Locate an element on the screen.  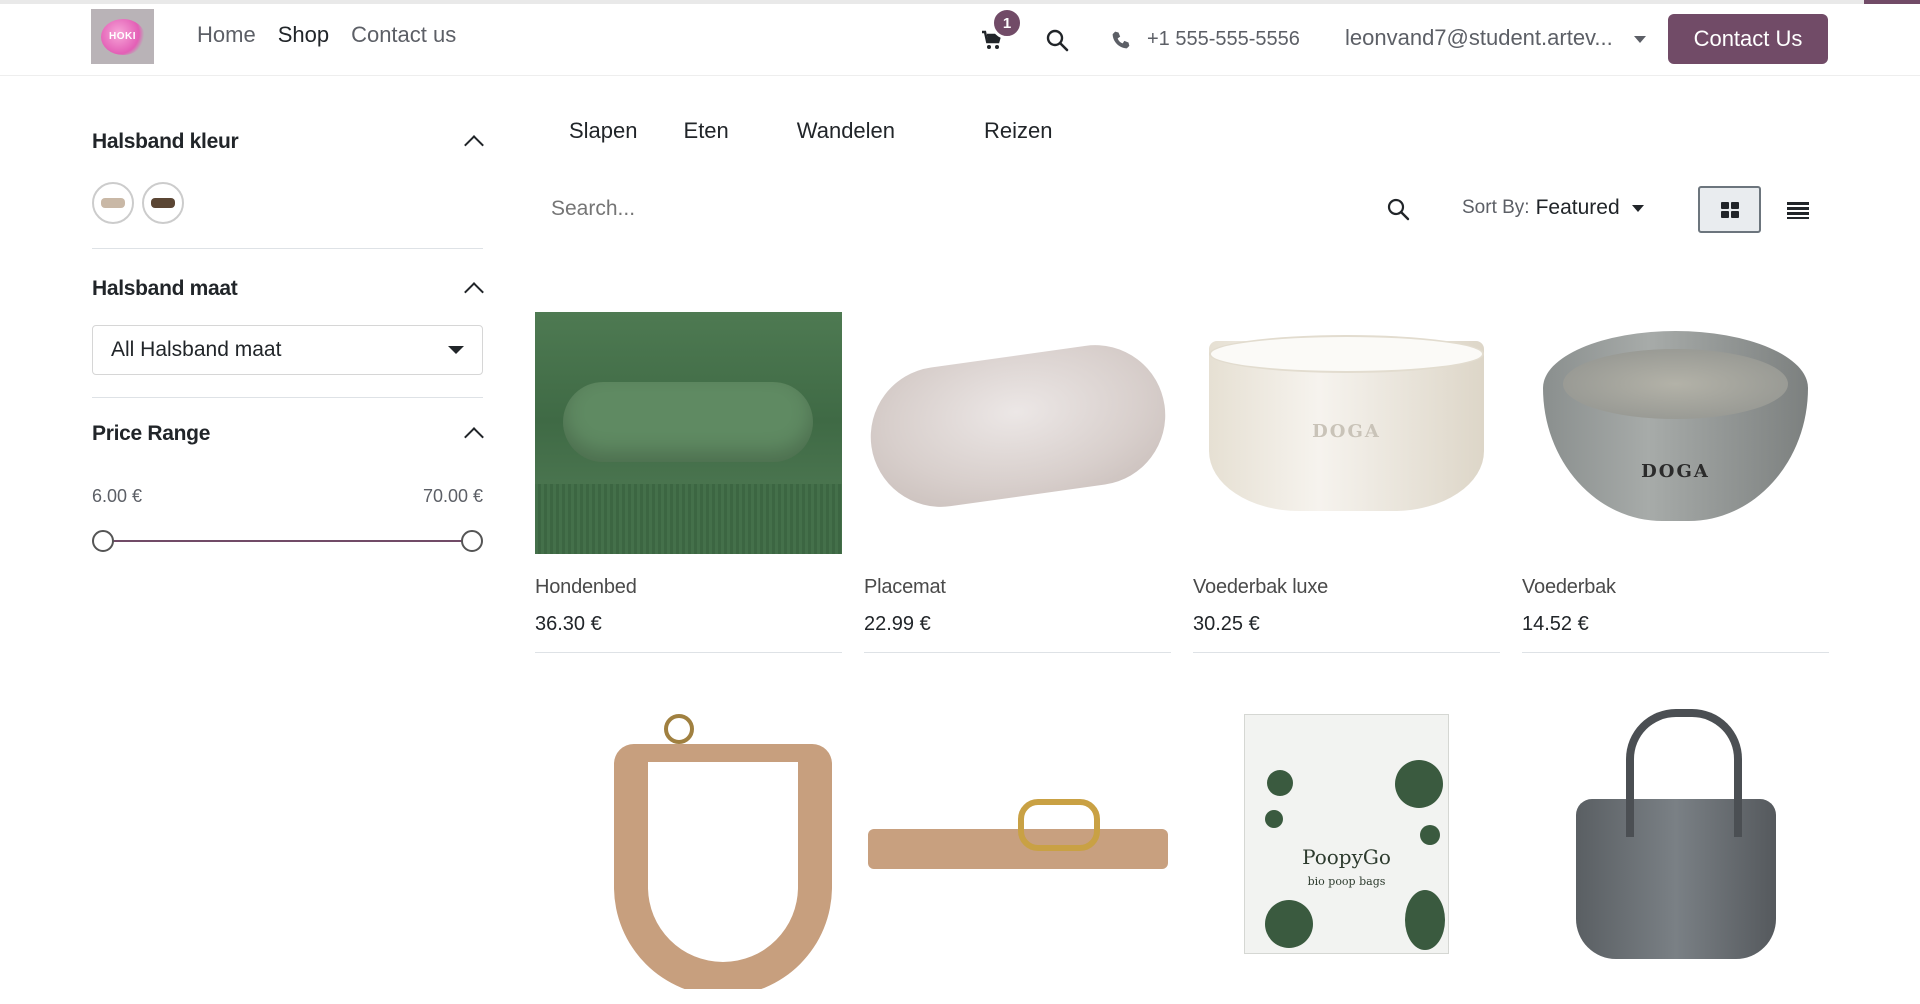
search-button is located at coordinates (1398, 209).